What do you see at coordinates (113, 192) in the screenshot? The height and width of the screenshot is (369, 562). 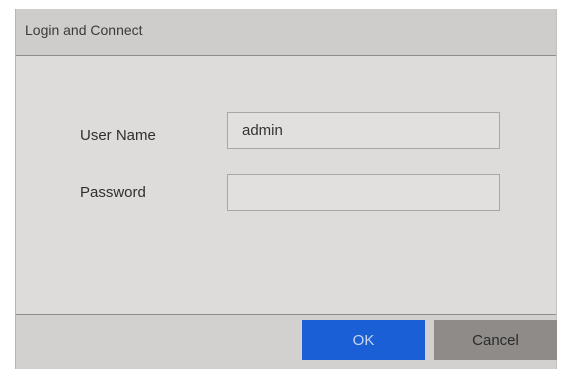 I see `password-label: Password` at bounding box center [113, 192].